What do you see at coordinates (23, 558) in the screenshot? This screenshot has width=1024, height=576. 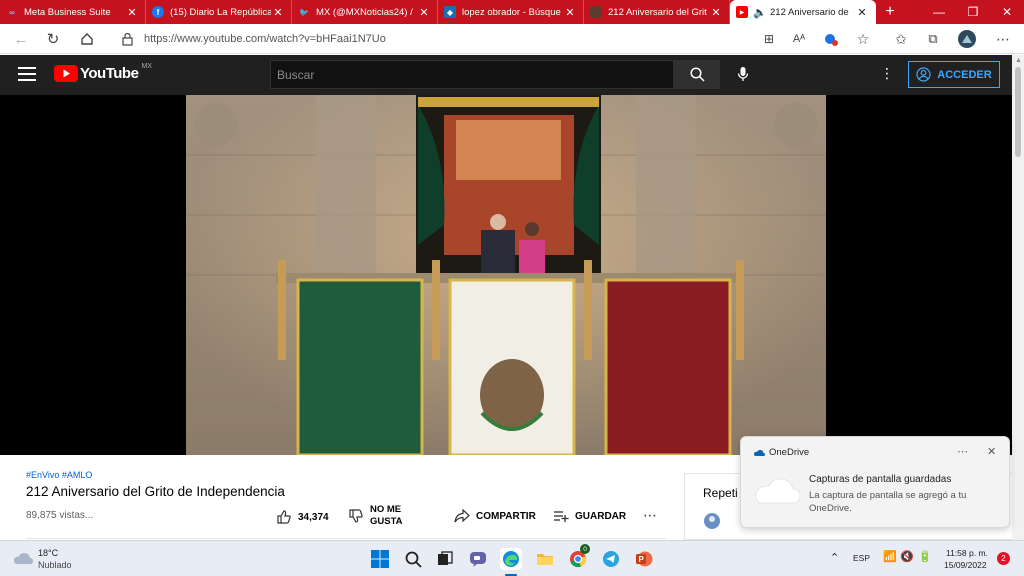 I see `weather-cloud-icon` at bounding box center [23, 558].